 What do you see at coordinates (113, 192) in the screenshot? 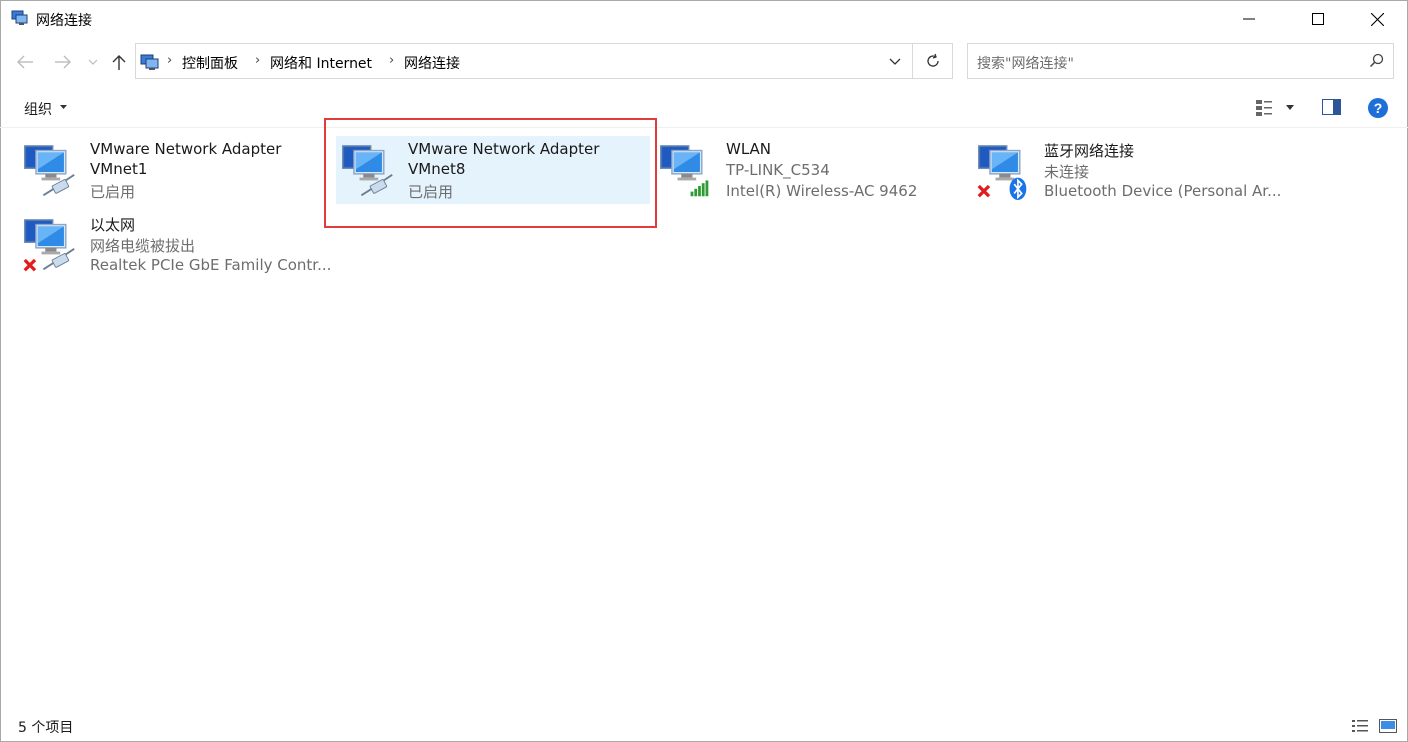
I see `item-status: 已启用` at bounding box center [113, 192].